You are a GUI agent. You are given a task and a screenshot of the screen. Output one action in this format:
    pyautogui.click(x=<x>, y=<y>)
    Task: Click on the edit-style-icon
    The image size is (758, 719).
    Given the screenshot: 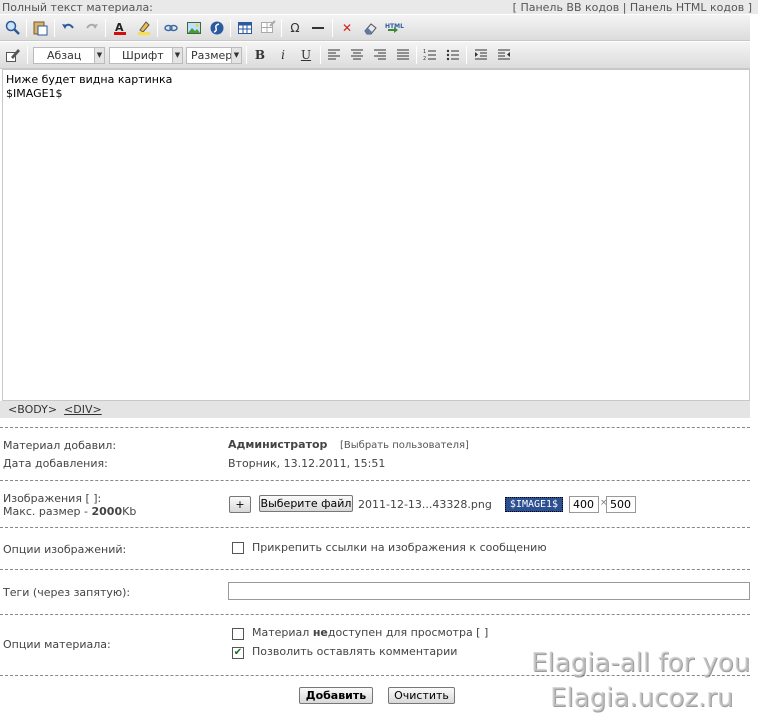 What is the action you would take?
    pyautogui.click(x=13, y=55)
    